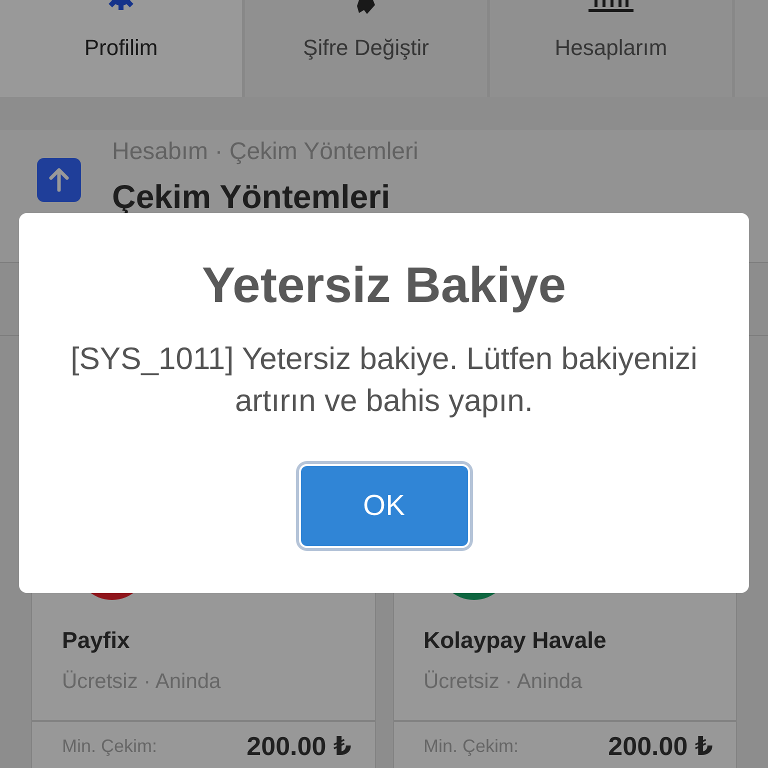  I want to click on page-title: Çekim Yöntemleri, so click(252, 197).